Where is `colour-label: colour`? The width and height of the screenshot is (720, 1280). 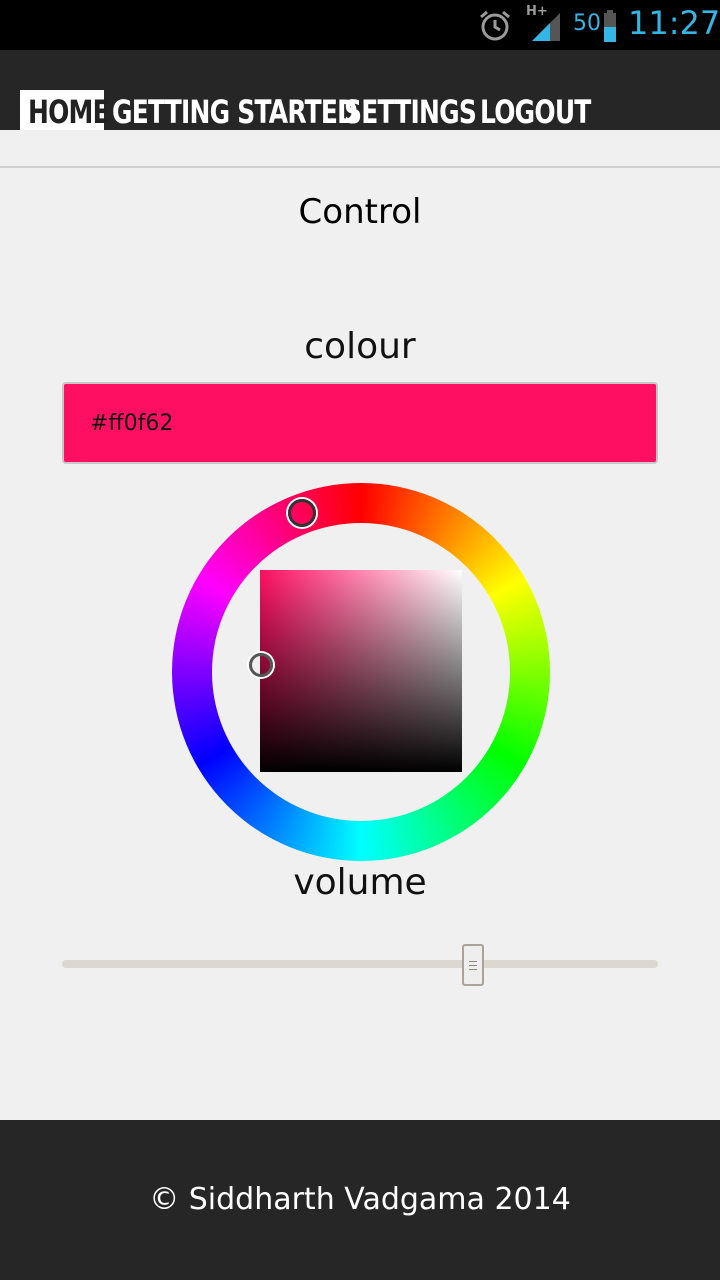
colour-label: colour is located at coordinates (360, 346).